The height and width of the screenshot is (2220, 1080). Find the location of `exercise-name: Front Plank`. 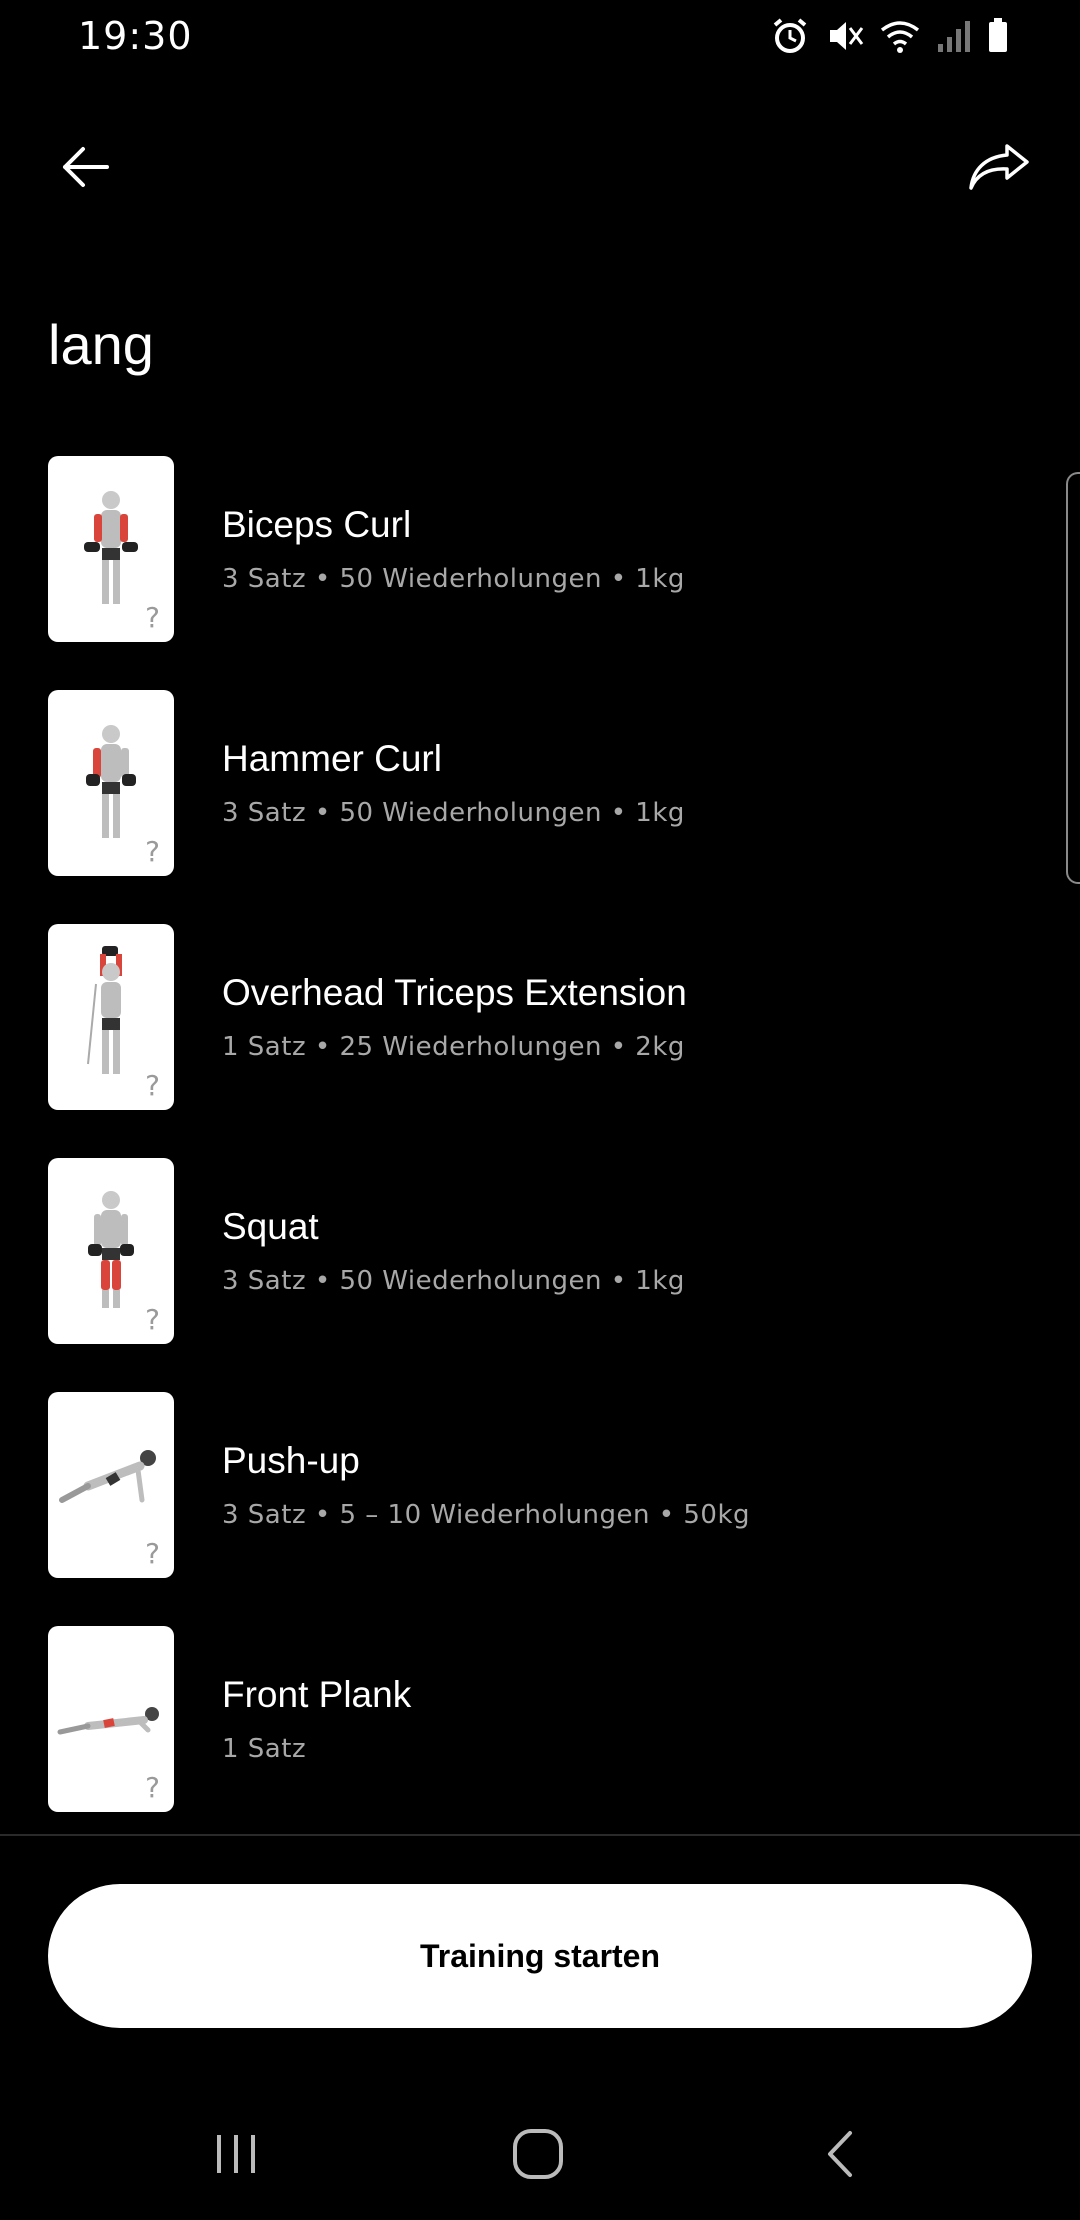

exercise-name: Front Plank is located at coordinates (317, 1694).